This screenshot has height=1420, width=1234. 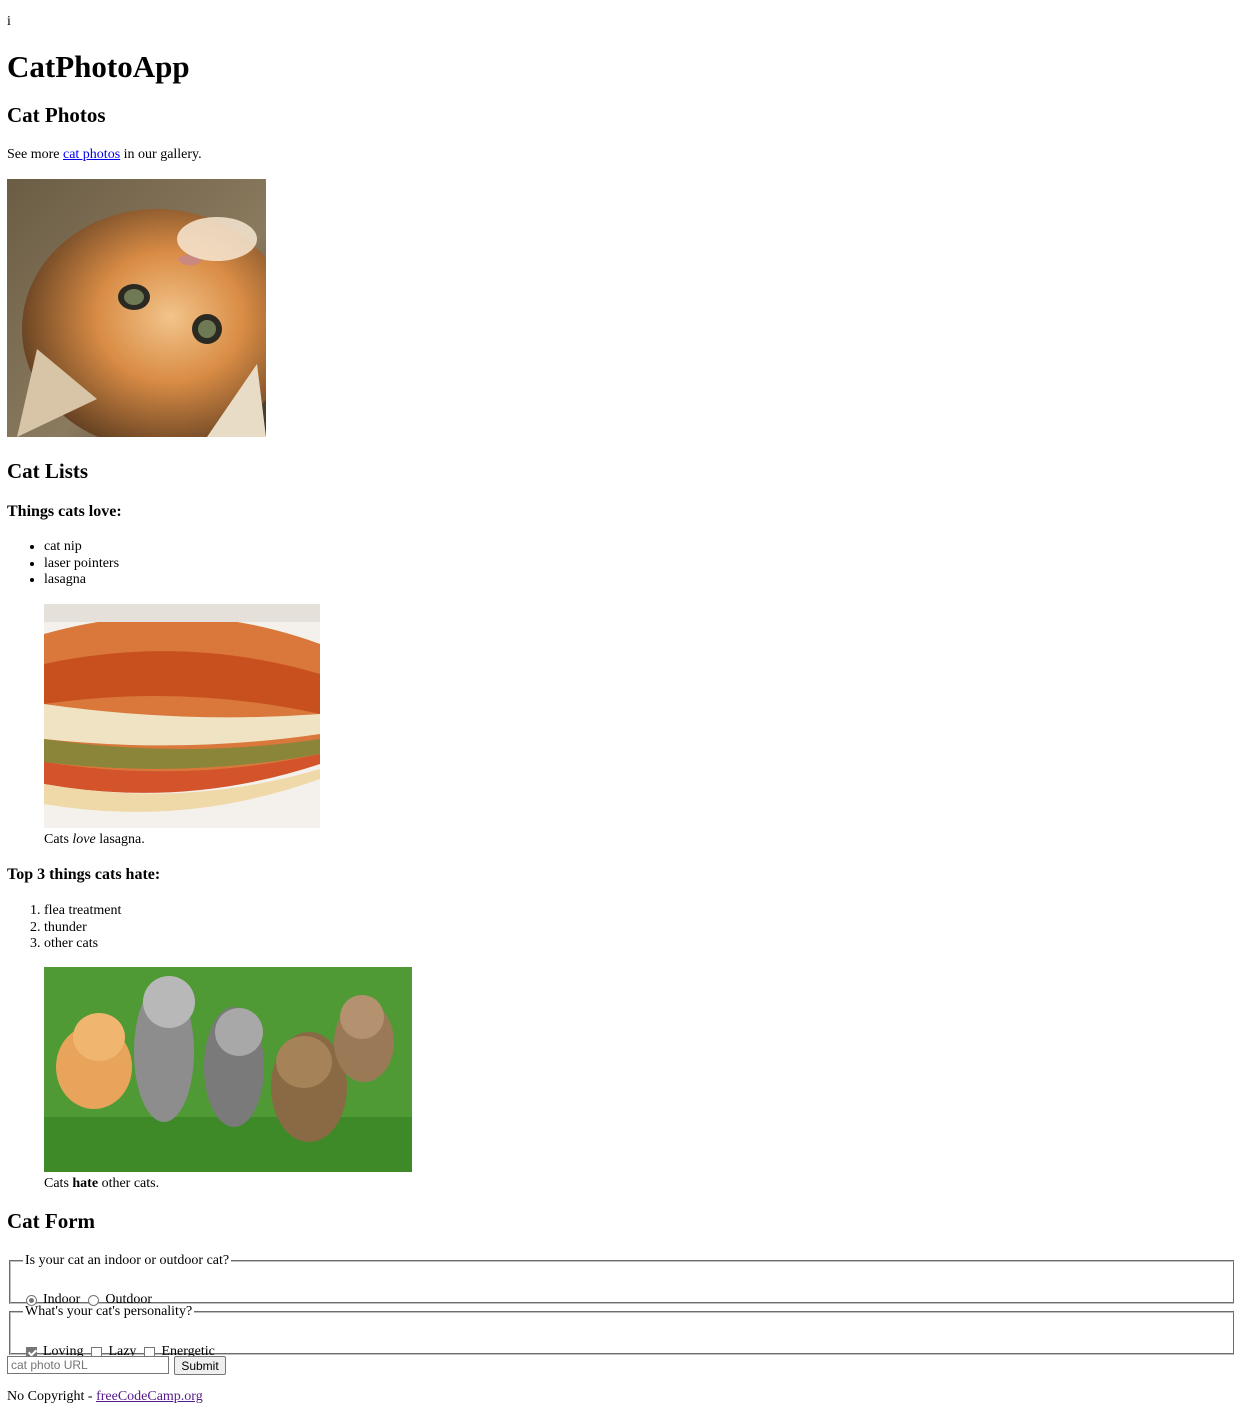 I want to click on relaxing-cat-photo, so click(x=136, y=308).